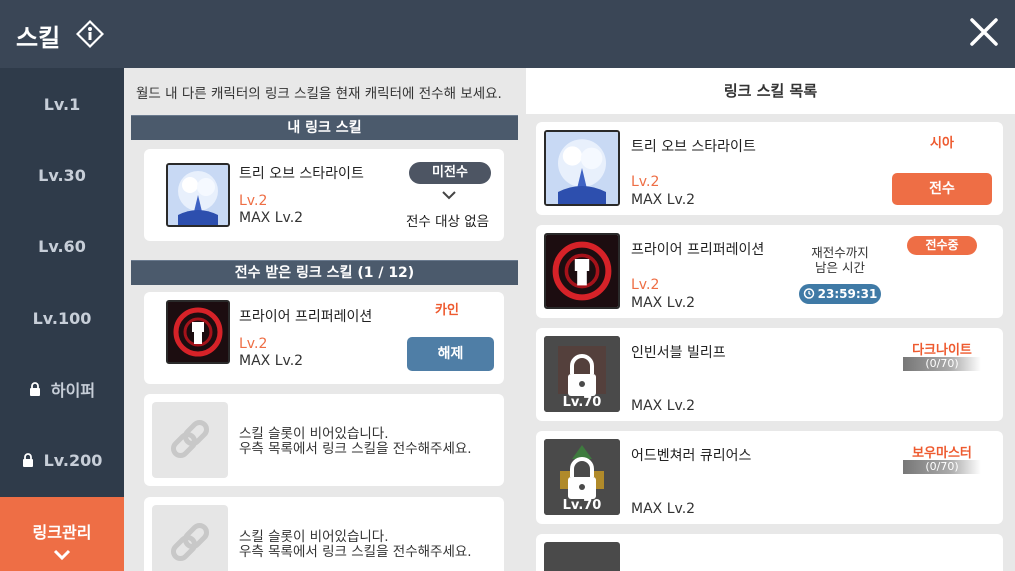 This screenshot has height=571, width=1015. What do you see at coordinates (319, 94) in the screenshot?
I see `description-text: 월드 내 다른 캐릭터의 링크 스킬을 현재 캐릭터에 전수해 보세요.` at bounding box center [319, 94].